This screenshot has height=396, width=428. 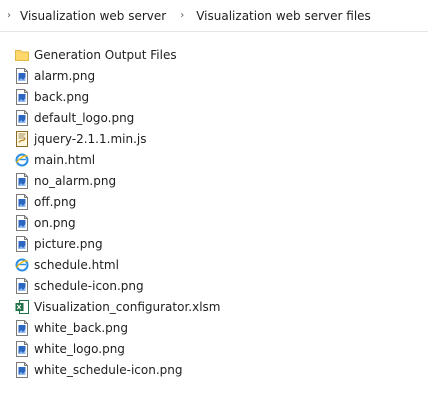 What do you see at coordinates (75, 180) in the screenshot?
I see `file-name: no_alarm.png` at bounding box center [75, 180].